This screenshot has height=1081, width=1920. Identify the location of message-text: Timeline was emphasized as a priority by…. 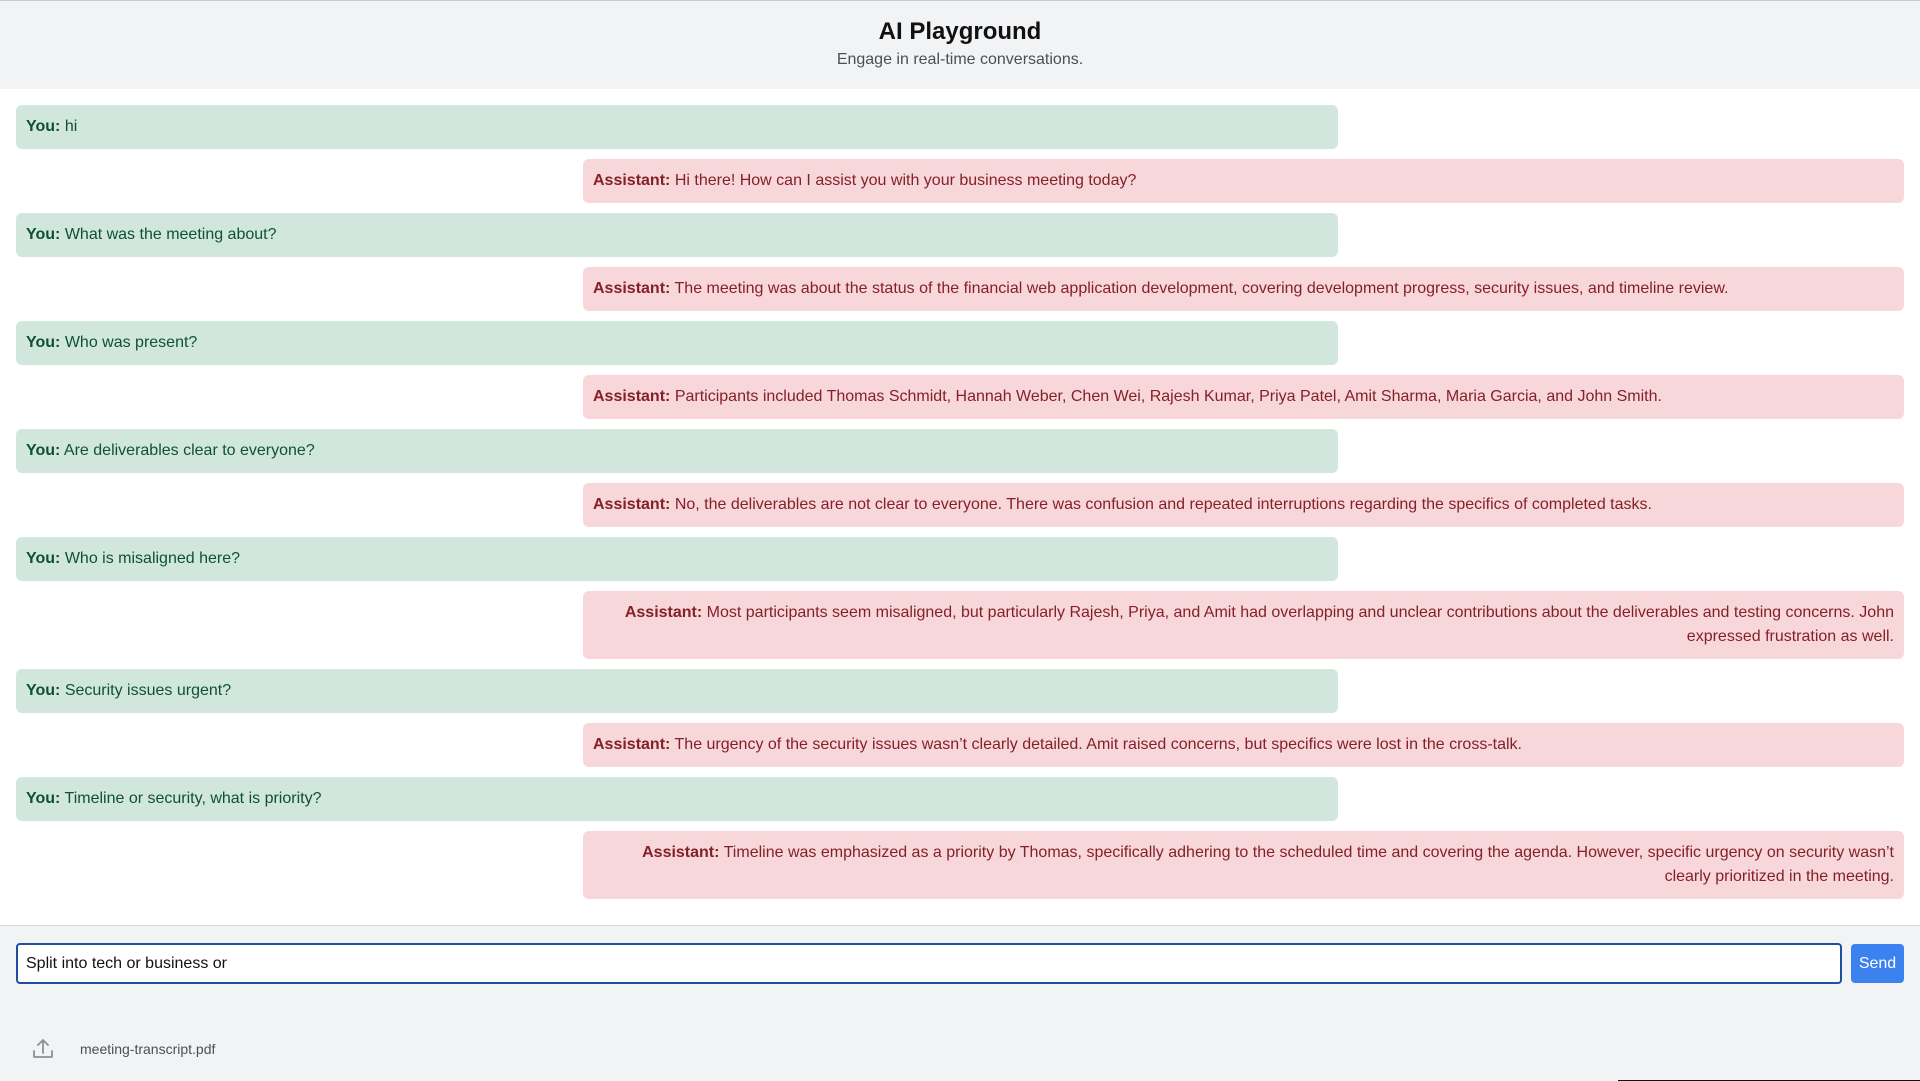
(1308, 864).